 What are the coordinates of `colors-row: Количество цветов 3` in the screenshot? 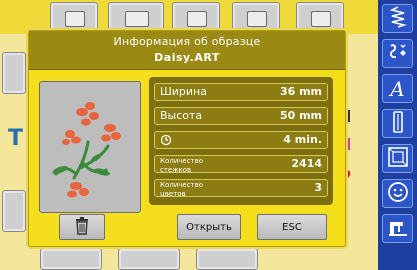 It's located at (241, 189).